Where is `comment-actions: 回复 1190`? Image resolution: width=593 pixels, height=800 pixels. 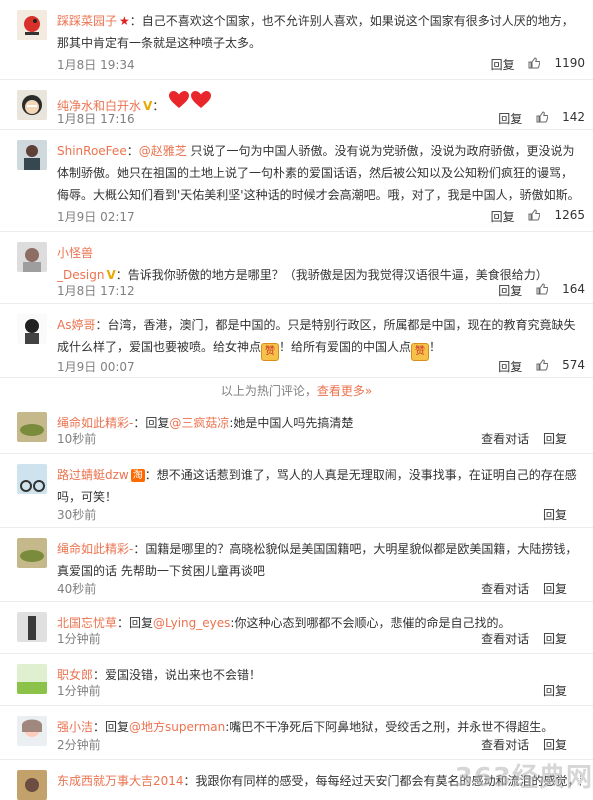
comment-actions: 回复 1190 is located at coordinates (533, 64).